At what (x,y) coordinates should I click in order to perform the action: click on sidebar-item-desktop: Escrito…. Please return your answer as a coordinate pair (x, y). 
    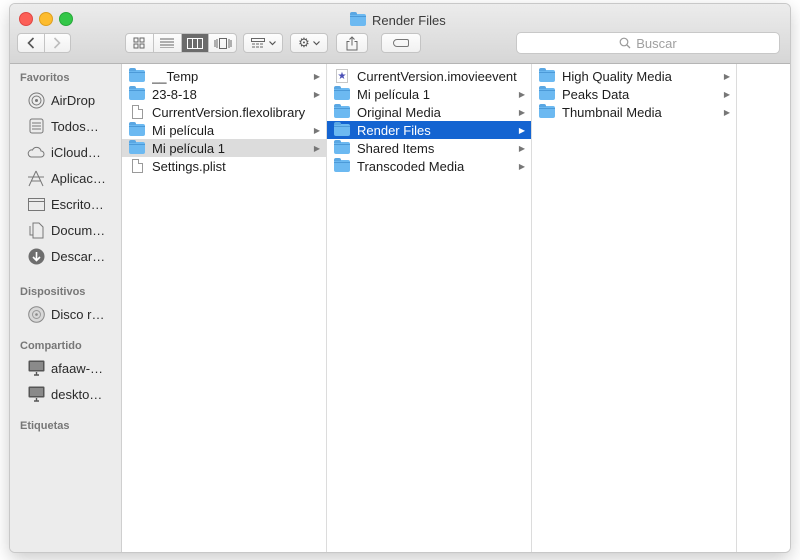
    Looking at the image, I should click on (74, 204).